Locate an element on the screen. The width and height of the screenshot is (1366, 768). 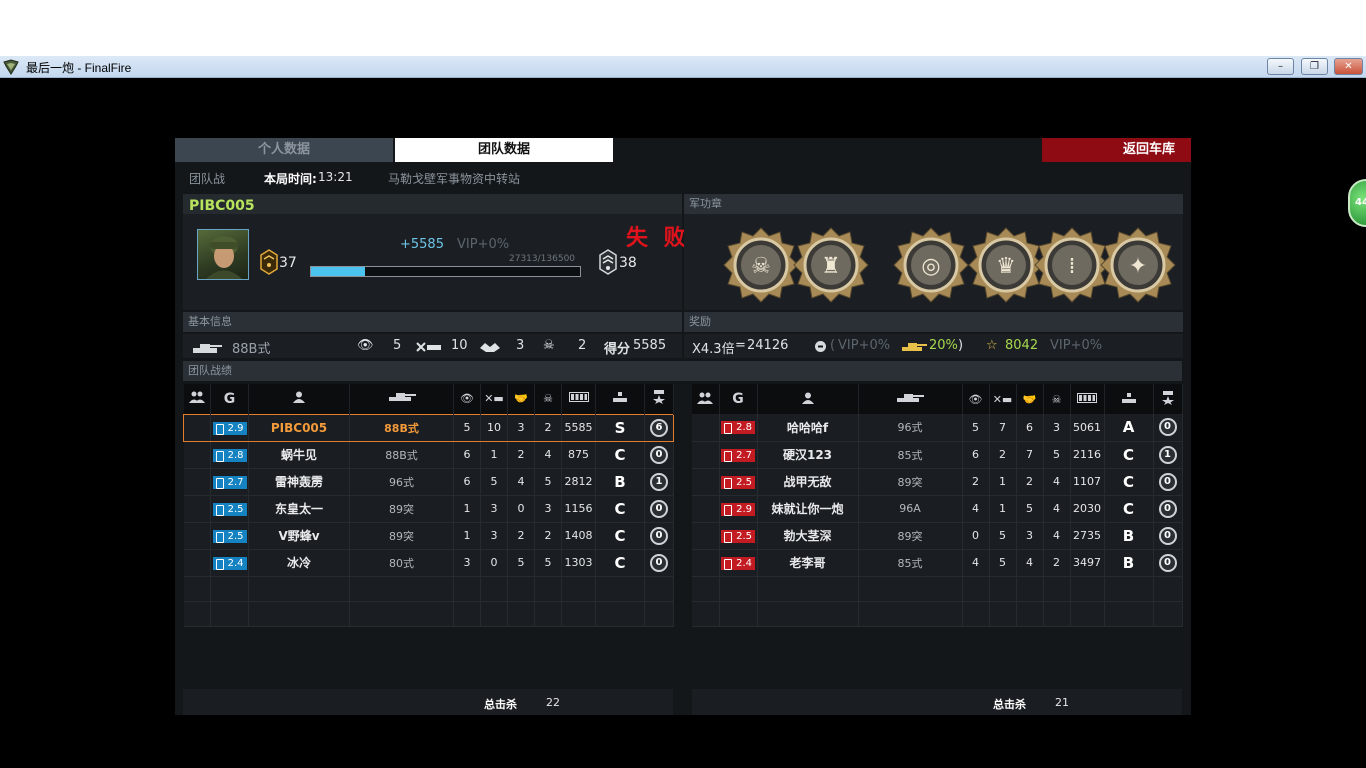
table-row: 2.7 雷神轰雳 96式 6 5 4 5 2812 B 1 is located at coordinates (428, 482).